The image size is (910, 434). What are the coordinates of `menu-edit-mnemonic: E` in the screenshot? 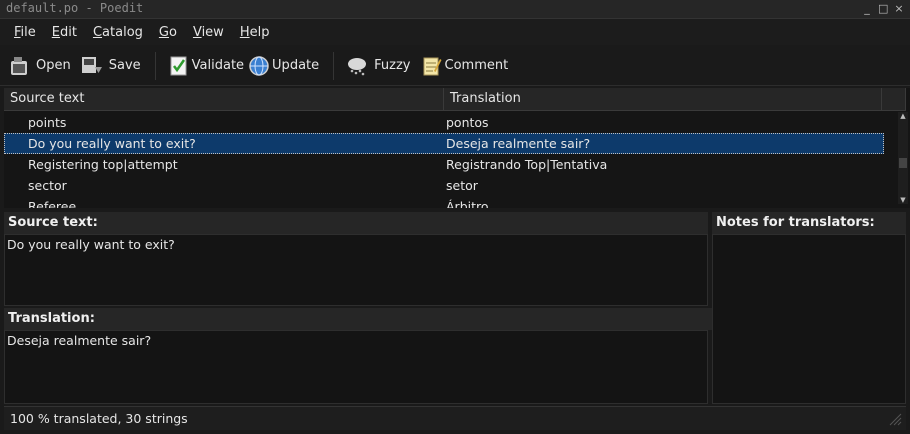 It's located at (55, 32).